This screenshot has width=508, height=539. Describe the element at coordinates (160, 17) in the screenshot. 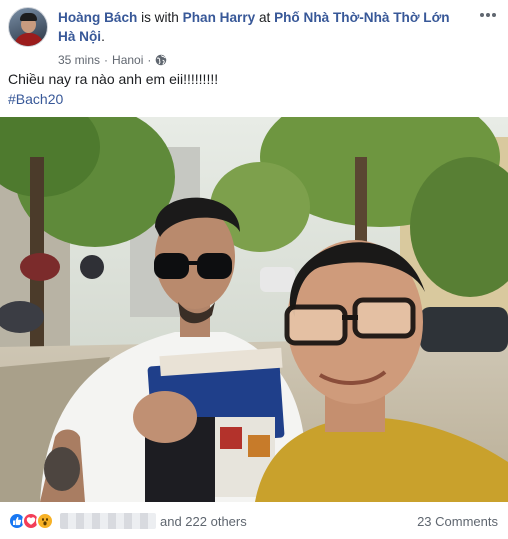

I see `with-text: is with` at that location.